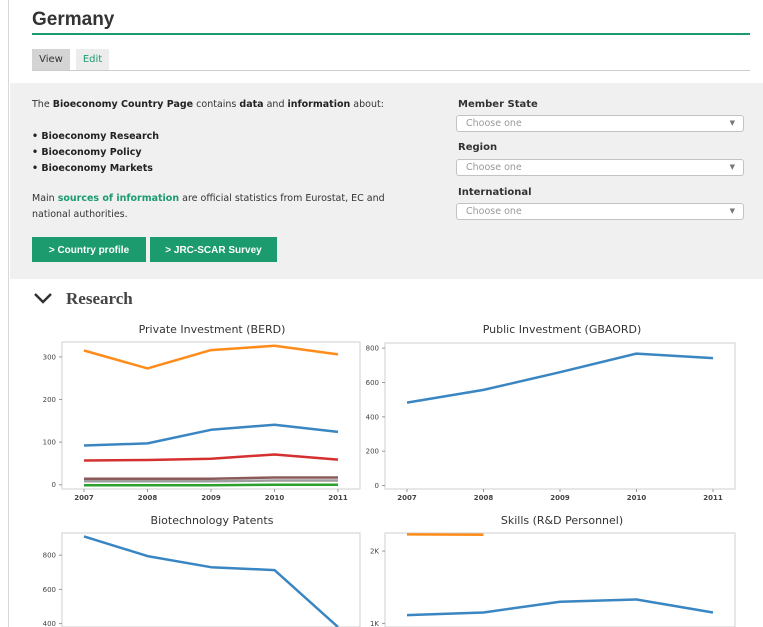 Image resolution: width=763 pixels, height=627 pixels. What do you see at coordinates (391, 34) in the screenshot?
I see `title-divider` at bounding box center [391, 34].